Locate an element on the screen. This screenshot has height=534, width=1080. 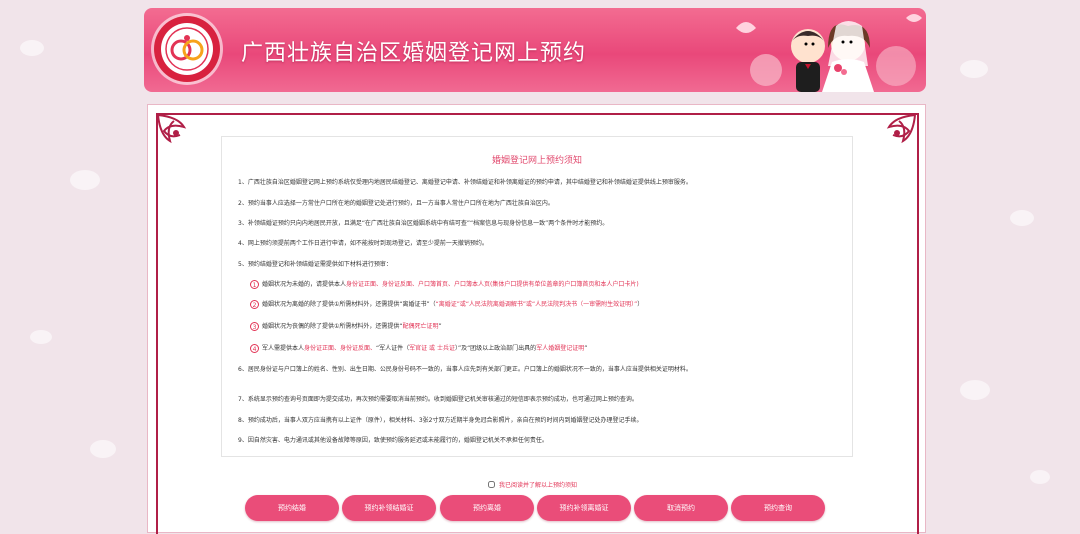
item-number-badge: 2 is located at coordinates (254, 304).